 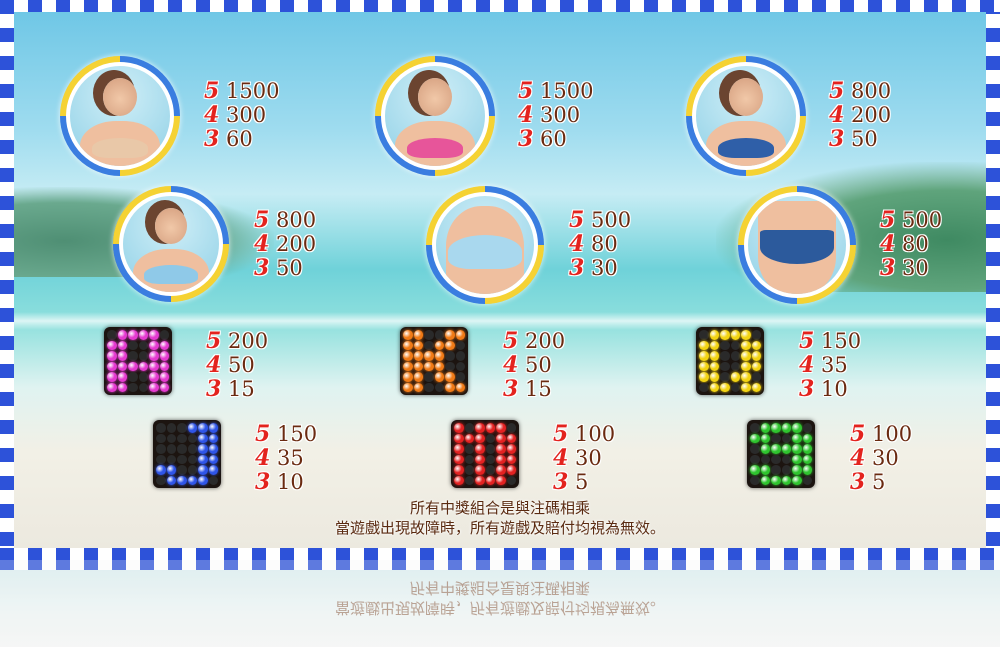 What do you see at coordinates (286, 434) in the screenshot?
I see `pay-row: 5 150` at bounding box center [286, 434].